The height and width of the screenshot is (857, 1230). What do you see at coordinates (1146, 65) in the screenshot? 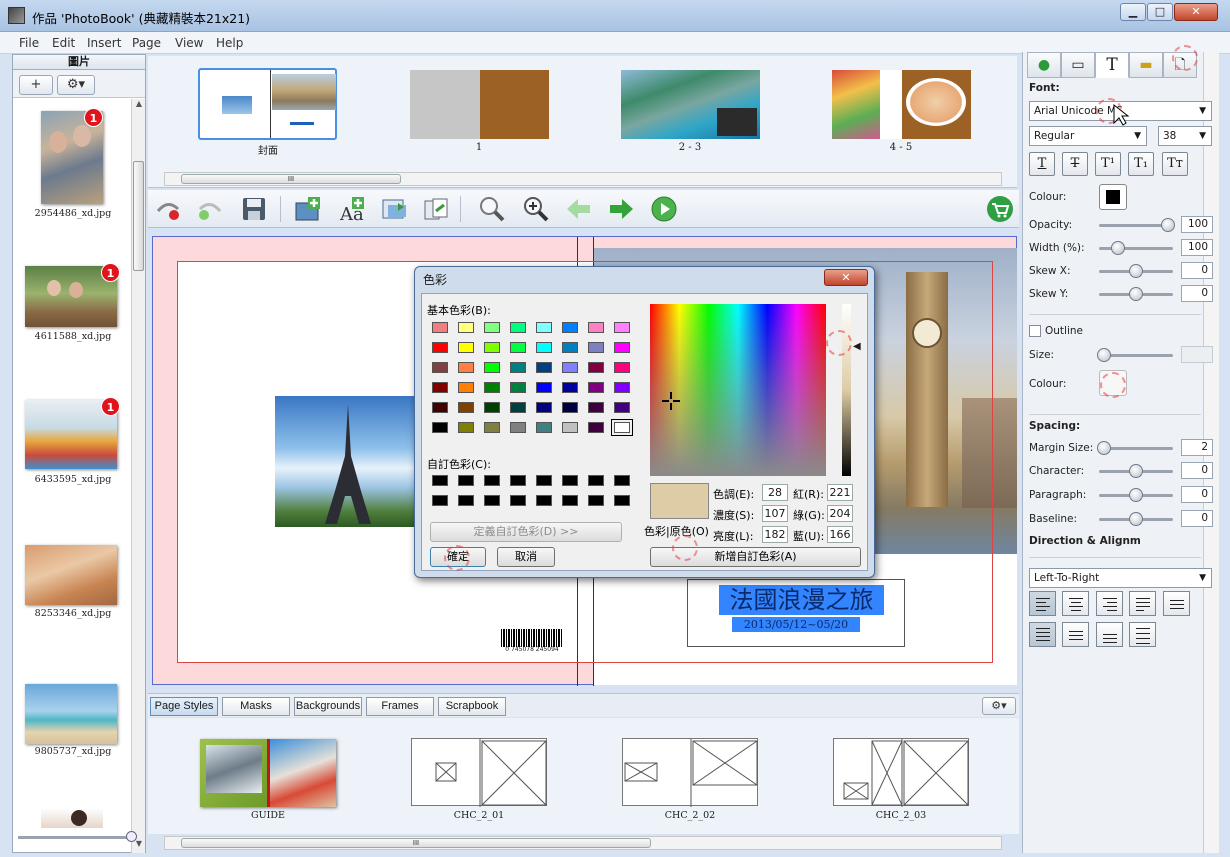
I see `tab-ruler: ▬` at bounding box center [1146, 65].